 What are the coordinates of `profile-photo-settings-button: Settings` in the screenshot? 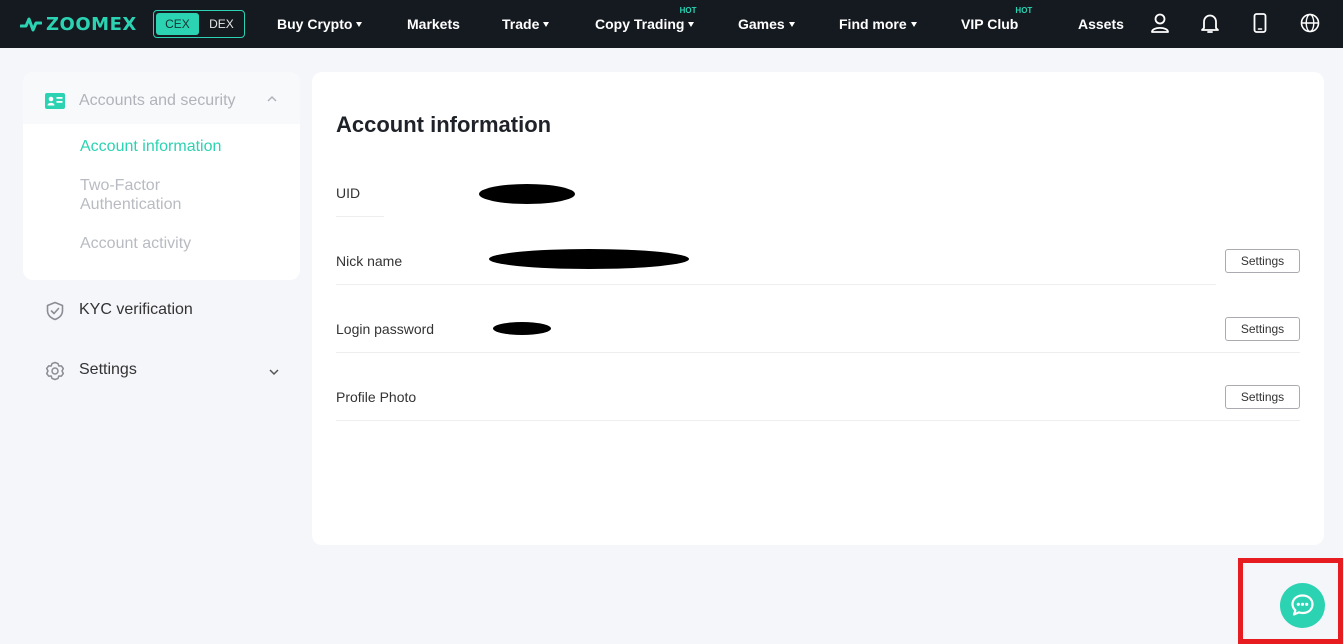 It's located at (1262, 397).